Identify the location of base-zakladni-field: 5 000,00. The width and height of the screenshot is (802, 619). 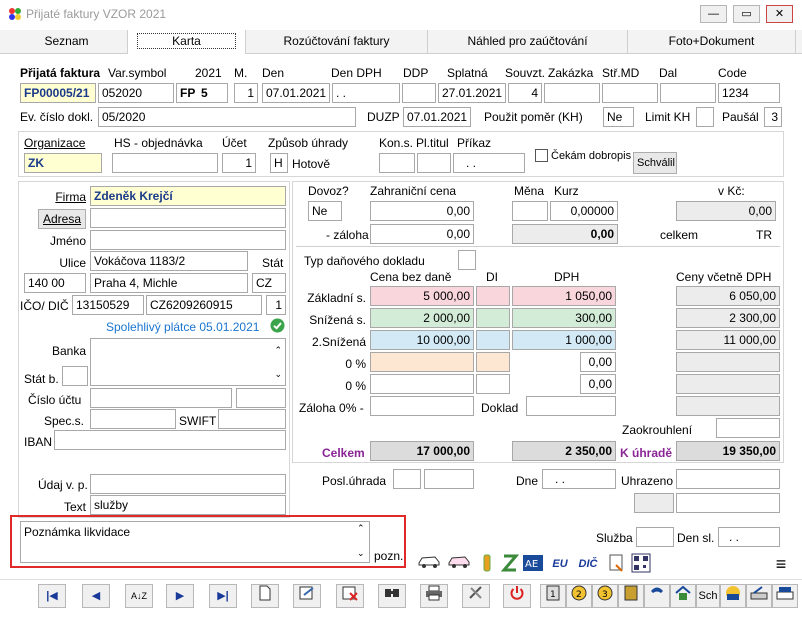
(422, 296).